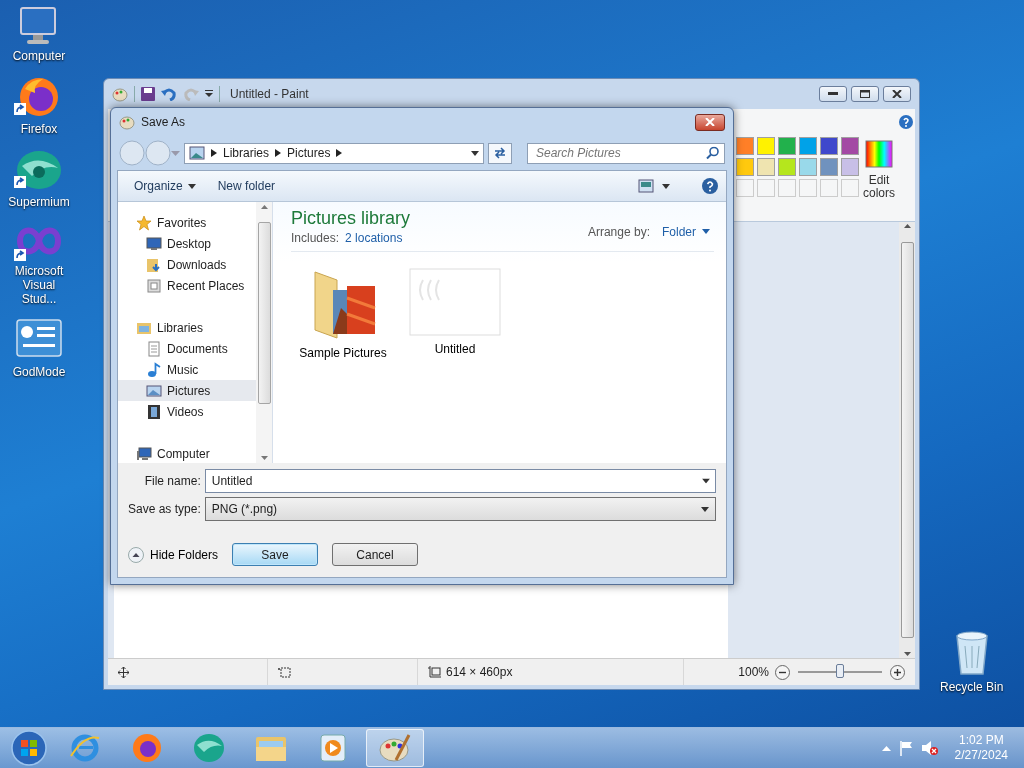  Describe the element at coordinates (144, 222) in the screenshot. I see `star-icon` at that location.